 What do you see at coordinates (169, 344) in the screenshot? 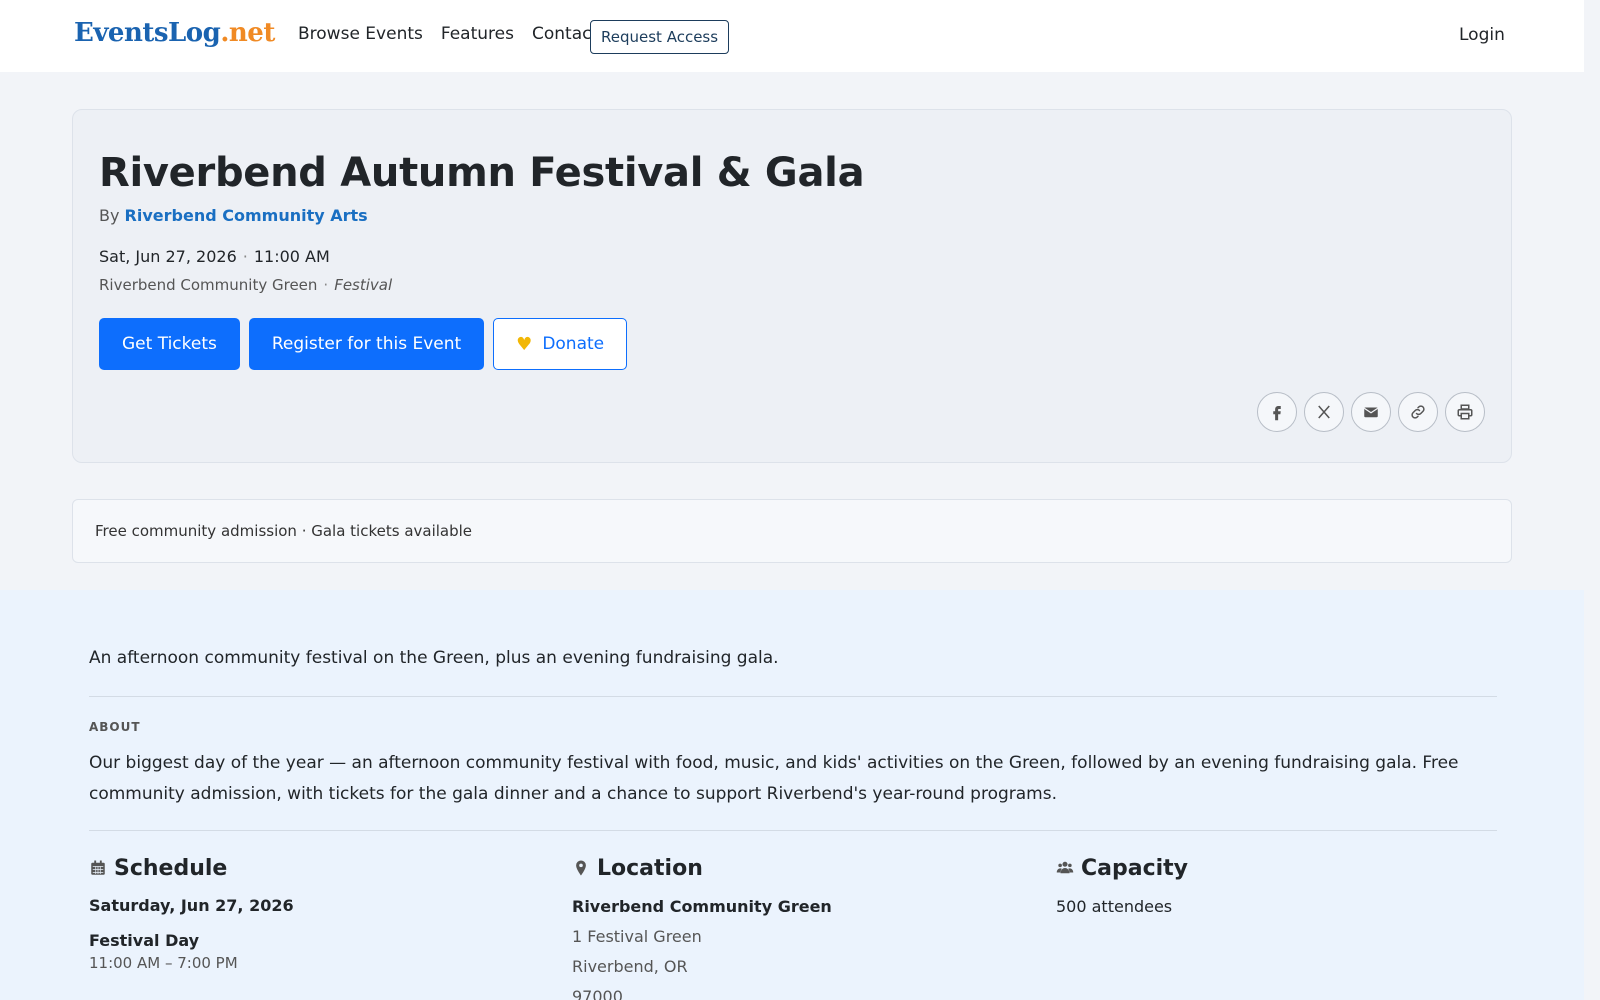
I see `get-tickets-button: Get Tickets` at bounding box center [169, 344].